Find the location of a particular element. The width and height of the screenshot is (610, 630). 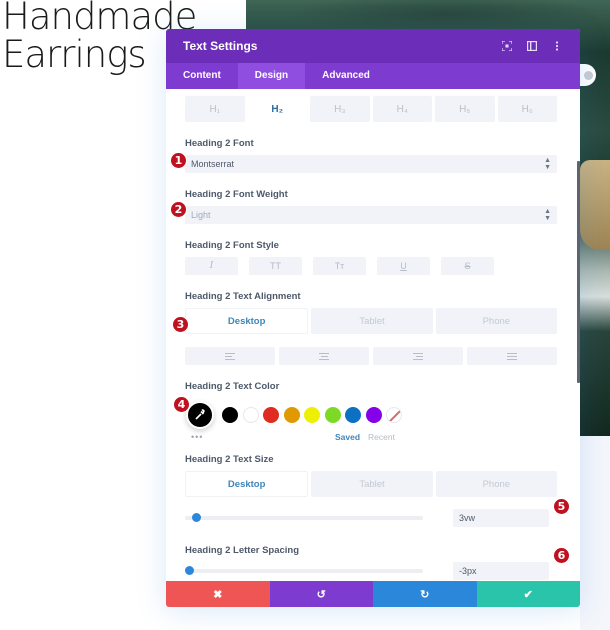

swatch-white is located at coordinates (250, 415).